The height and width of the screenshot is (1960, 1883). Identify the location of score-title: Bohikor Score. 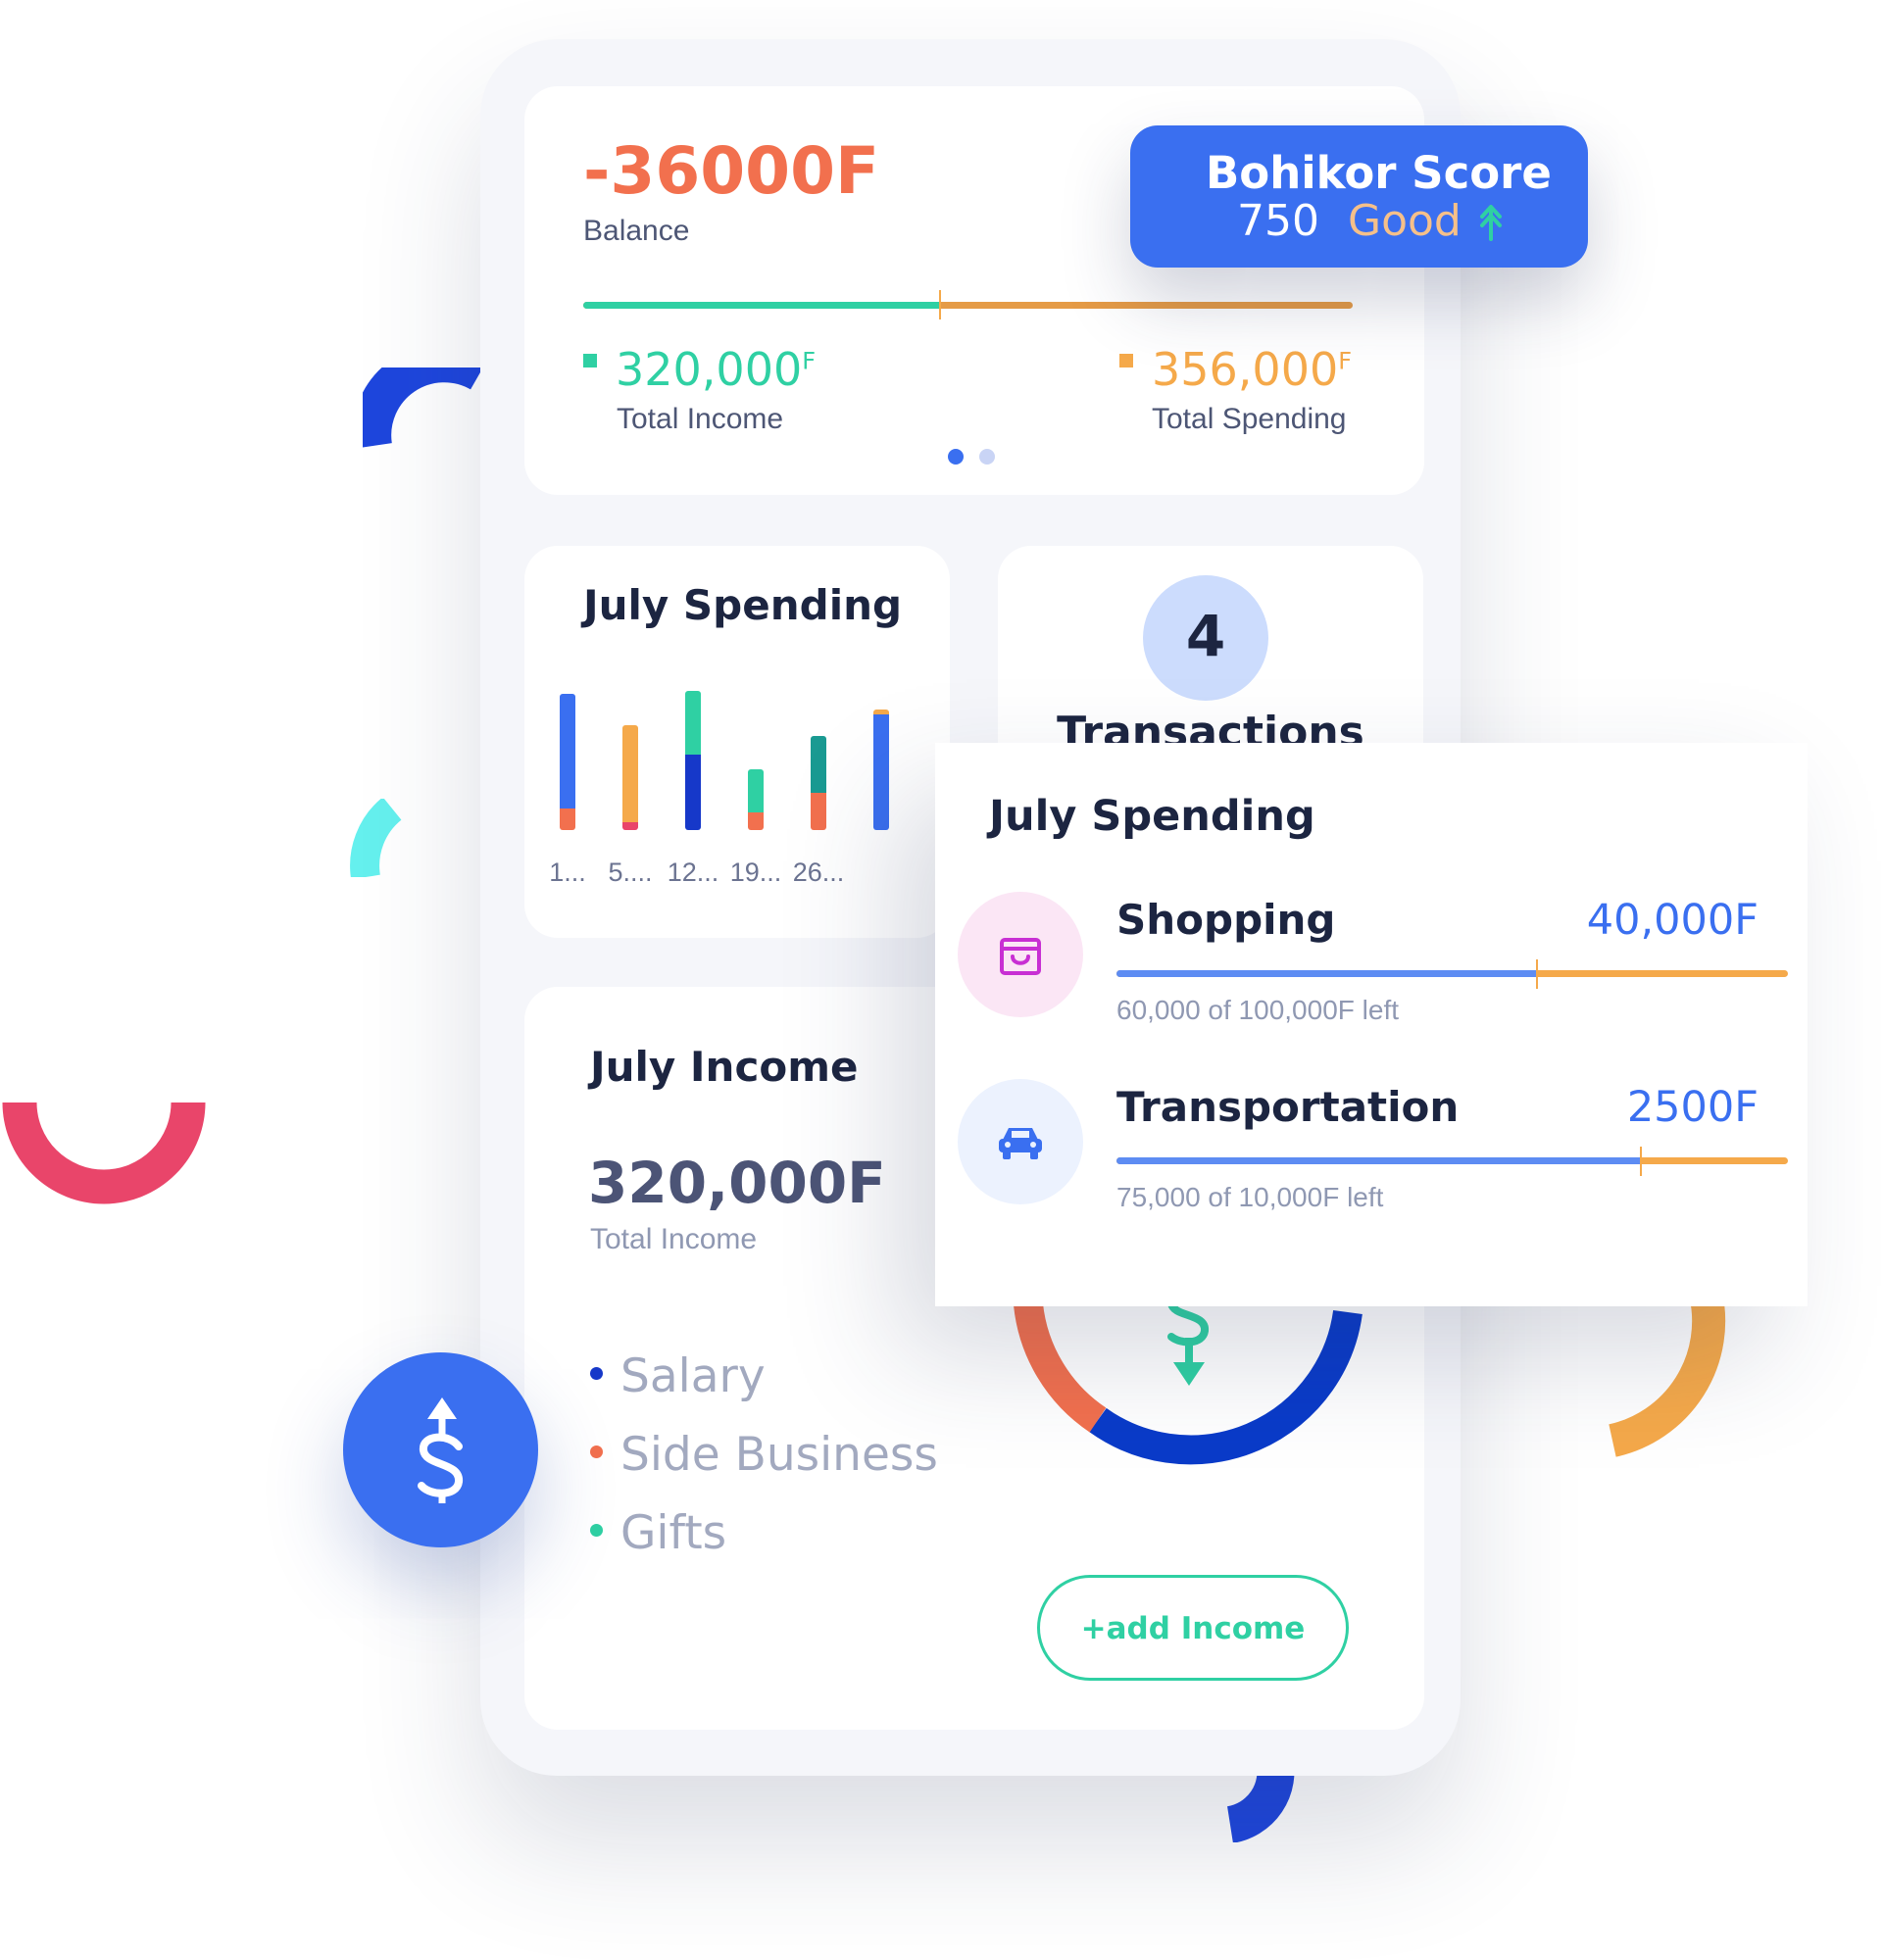
(1379, 173).